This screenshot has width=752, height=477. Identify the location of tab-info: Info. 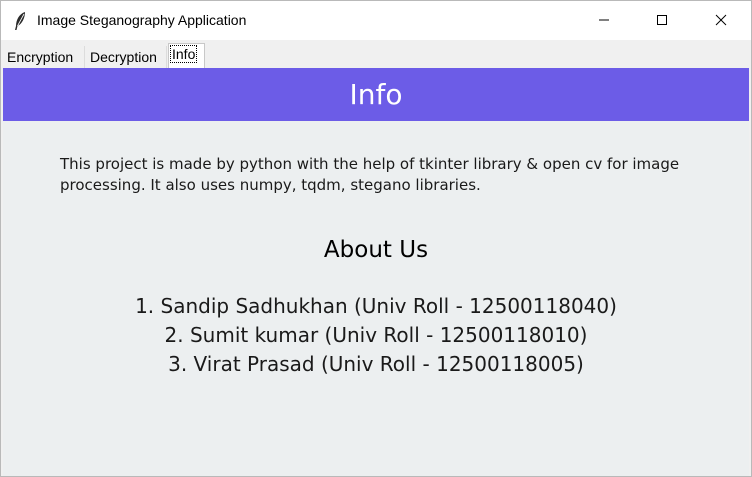
(186, 55).